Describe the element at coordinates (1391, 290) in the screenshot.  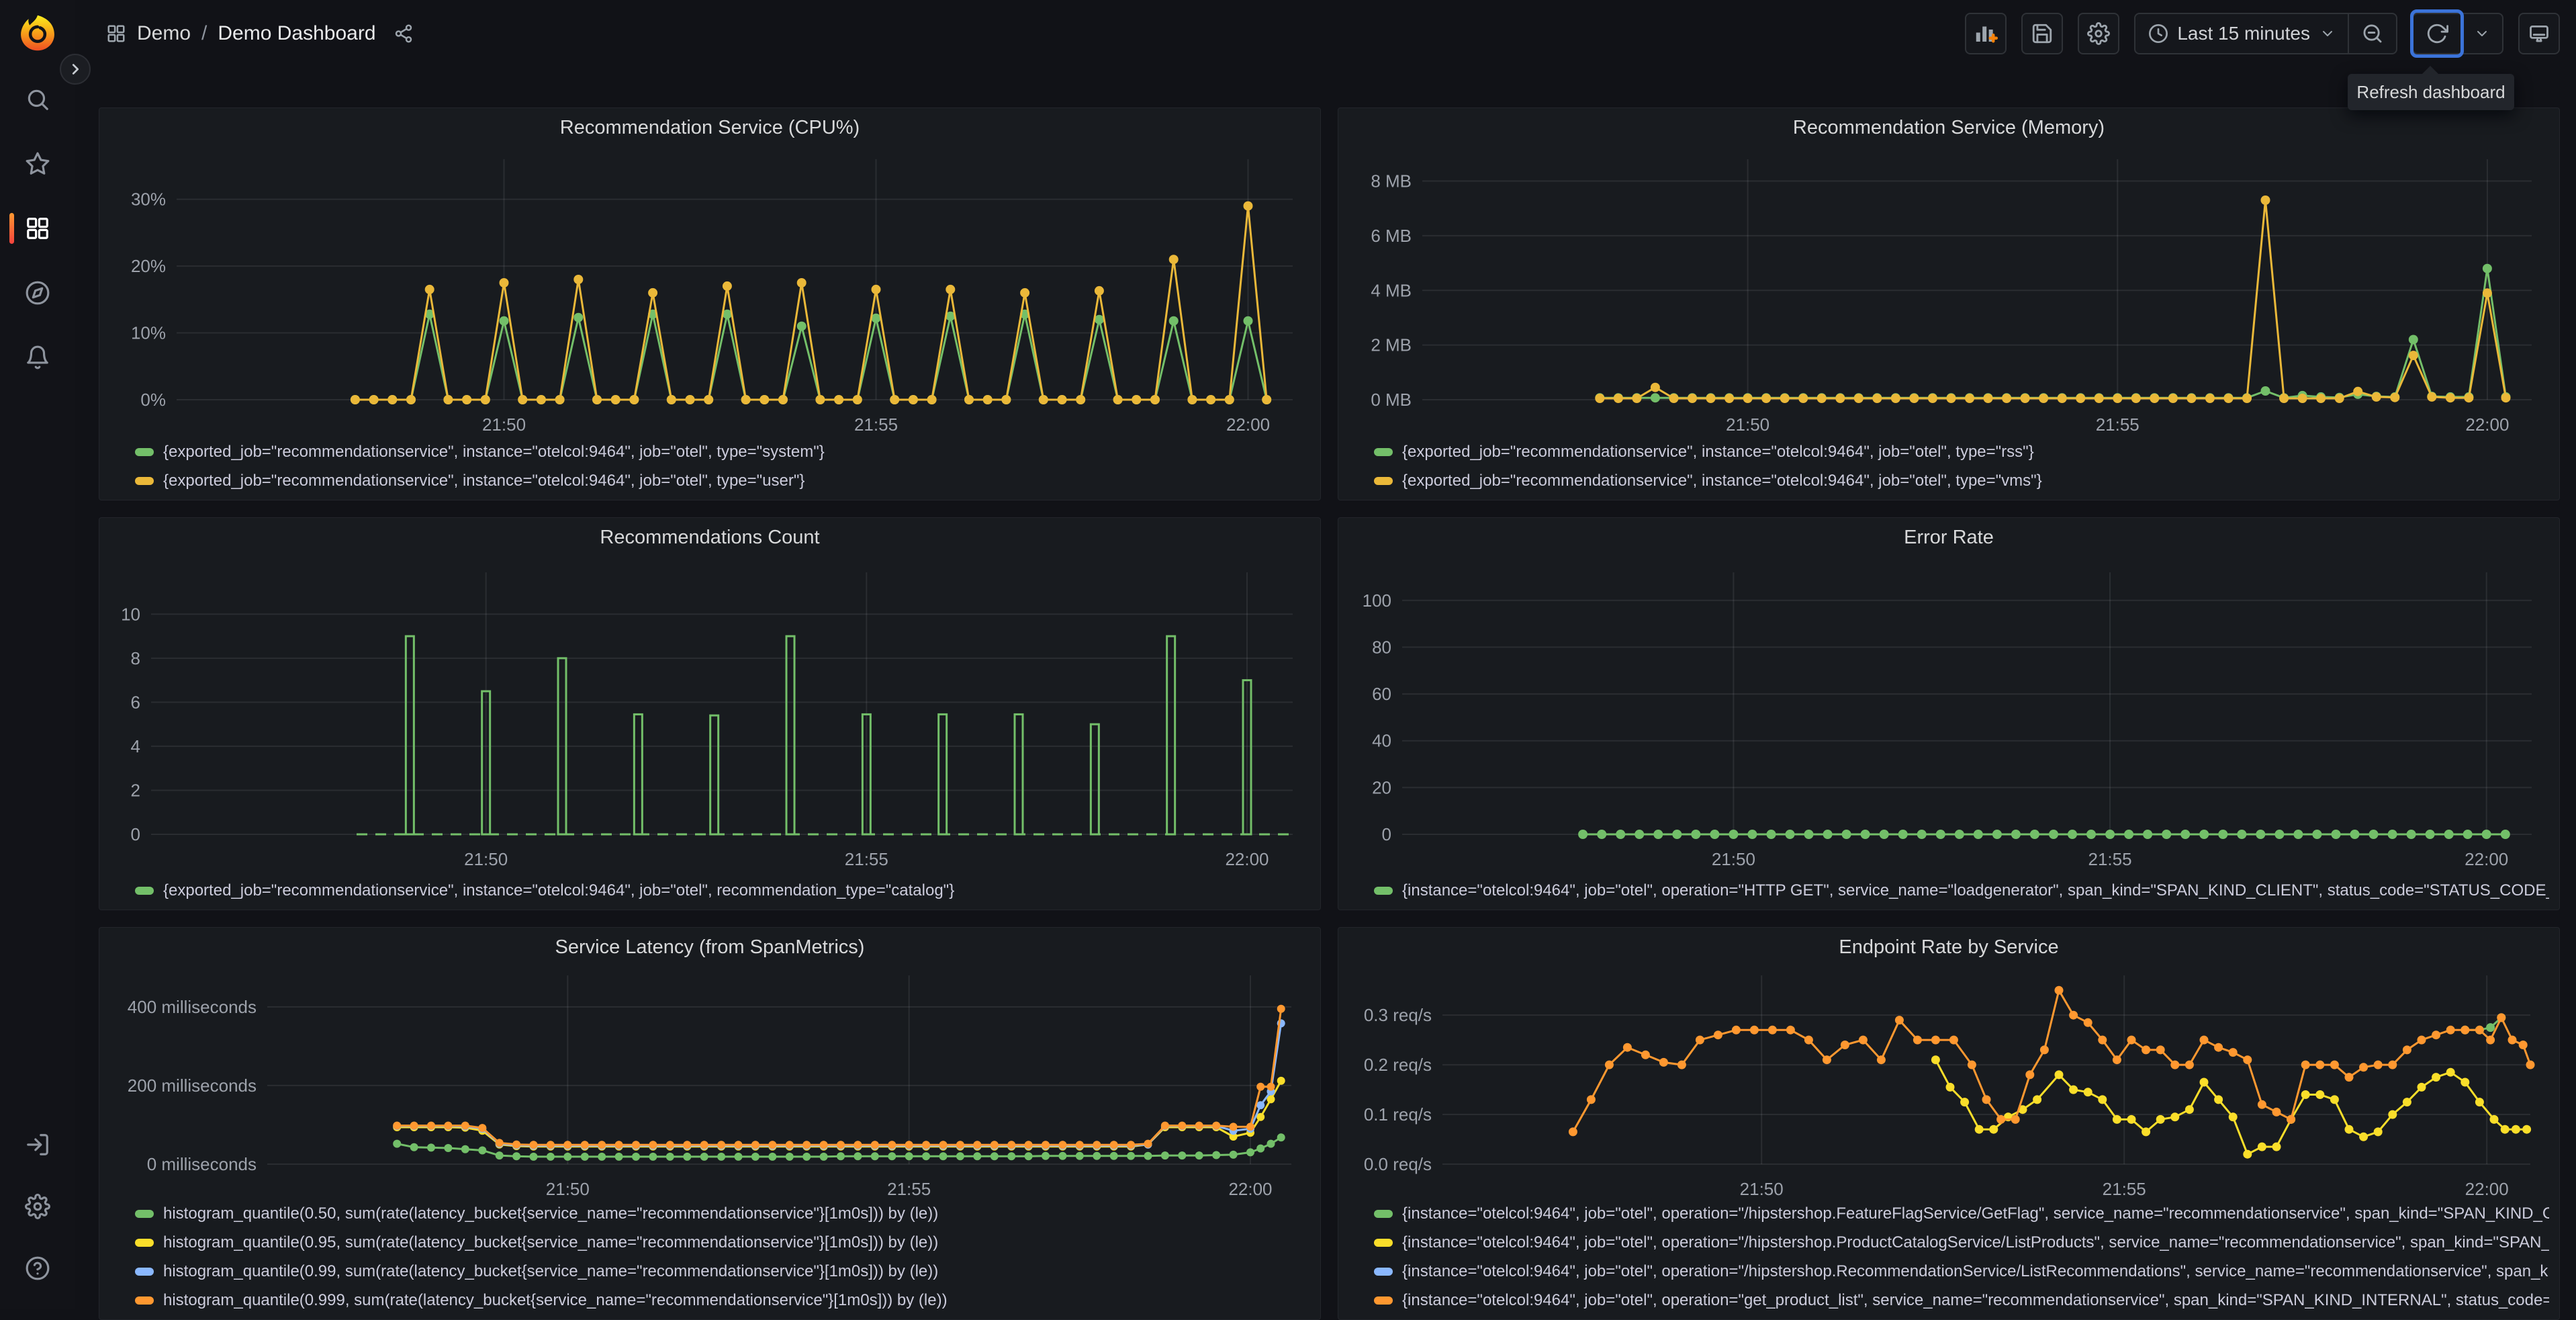
I see `svg-text: 4 MB` at that location.